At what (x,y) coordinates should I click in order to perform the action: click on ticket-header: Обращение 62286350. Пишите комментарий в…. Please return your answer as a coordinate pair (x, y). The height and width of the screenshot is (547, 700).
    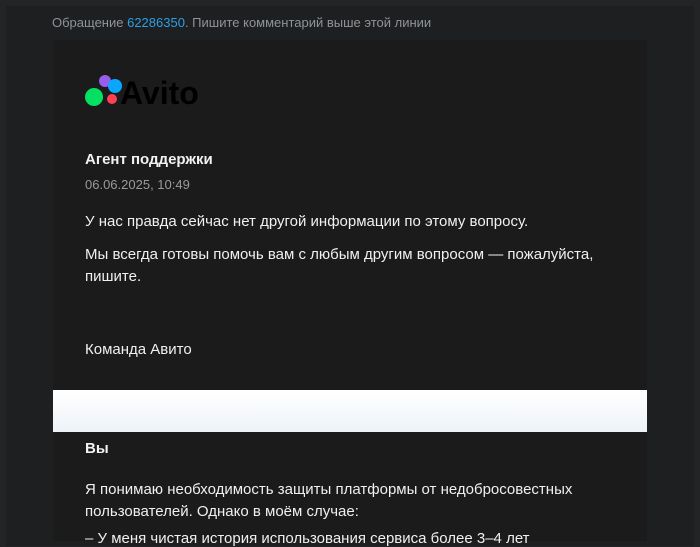
    Looking at the image, I should click on (241, 22).